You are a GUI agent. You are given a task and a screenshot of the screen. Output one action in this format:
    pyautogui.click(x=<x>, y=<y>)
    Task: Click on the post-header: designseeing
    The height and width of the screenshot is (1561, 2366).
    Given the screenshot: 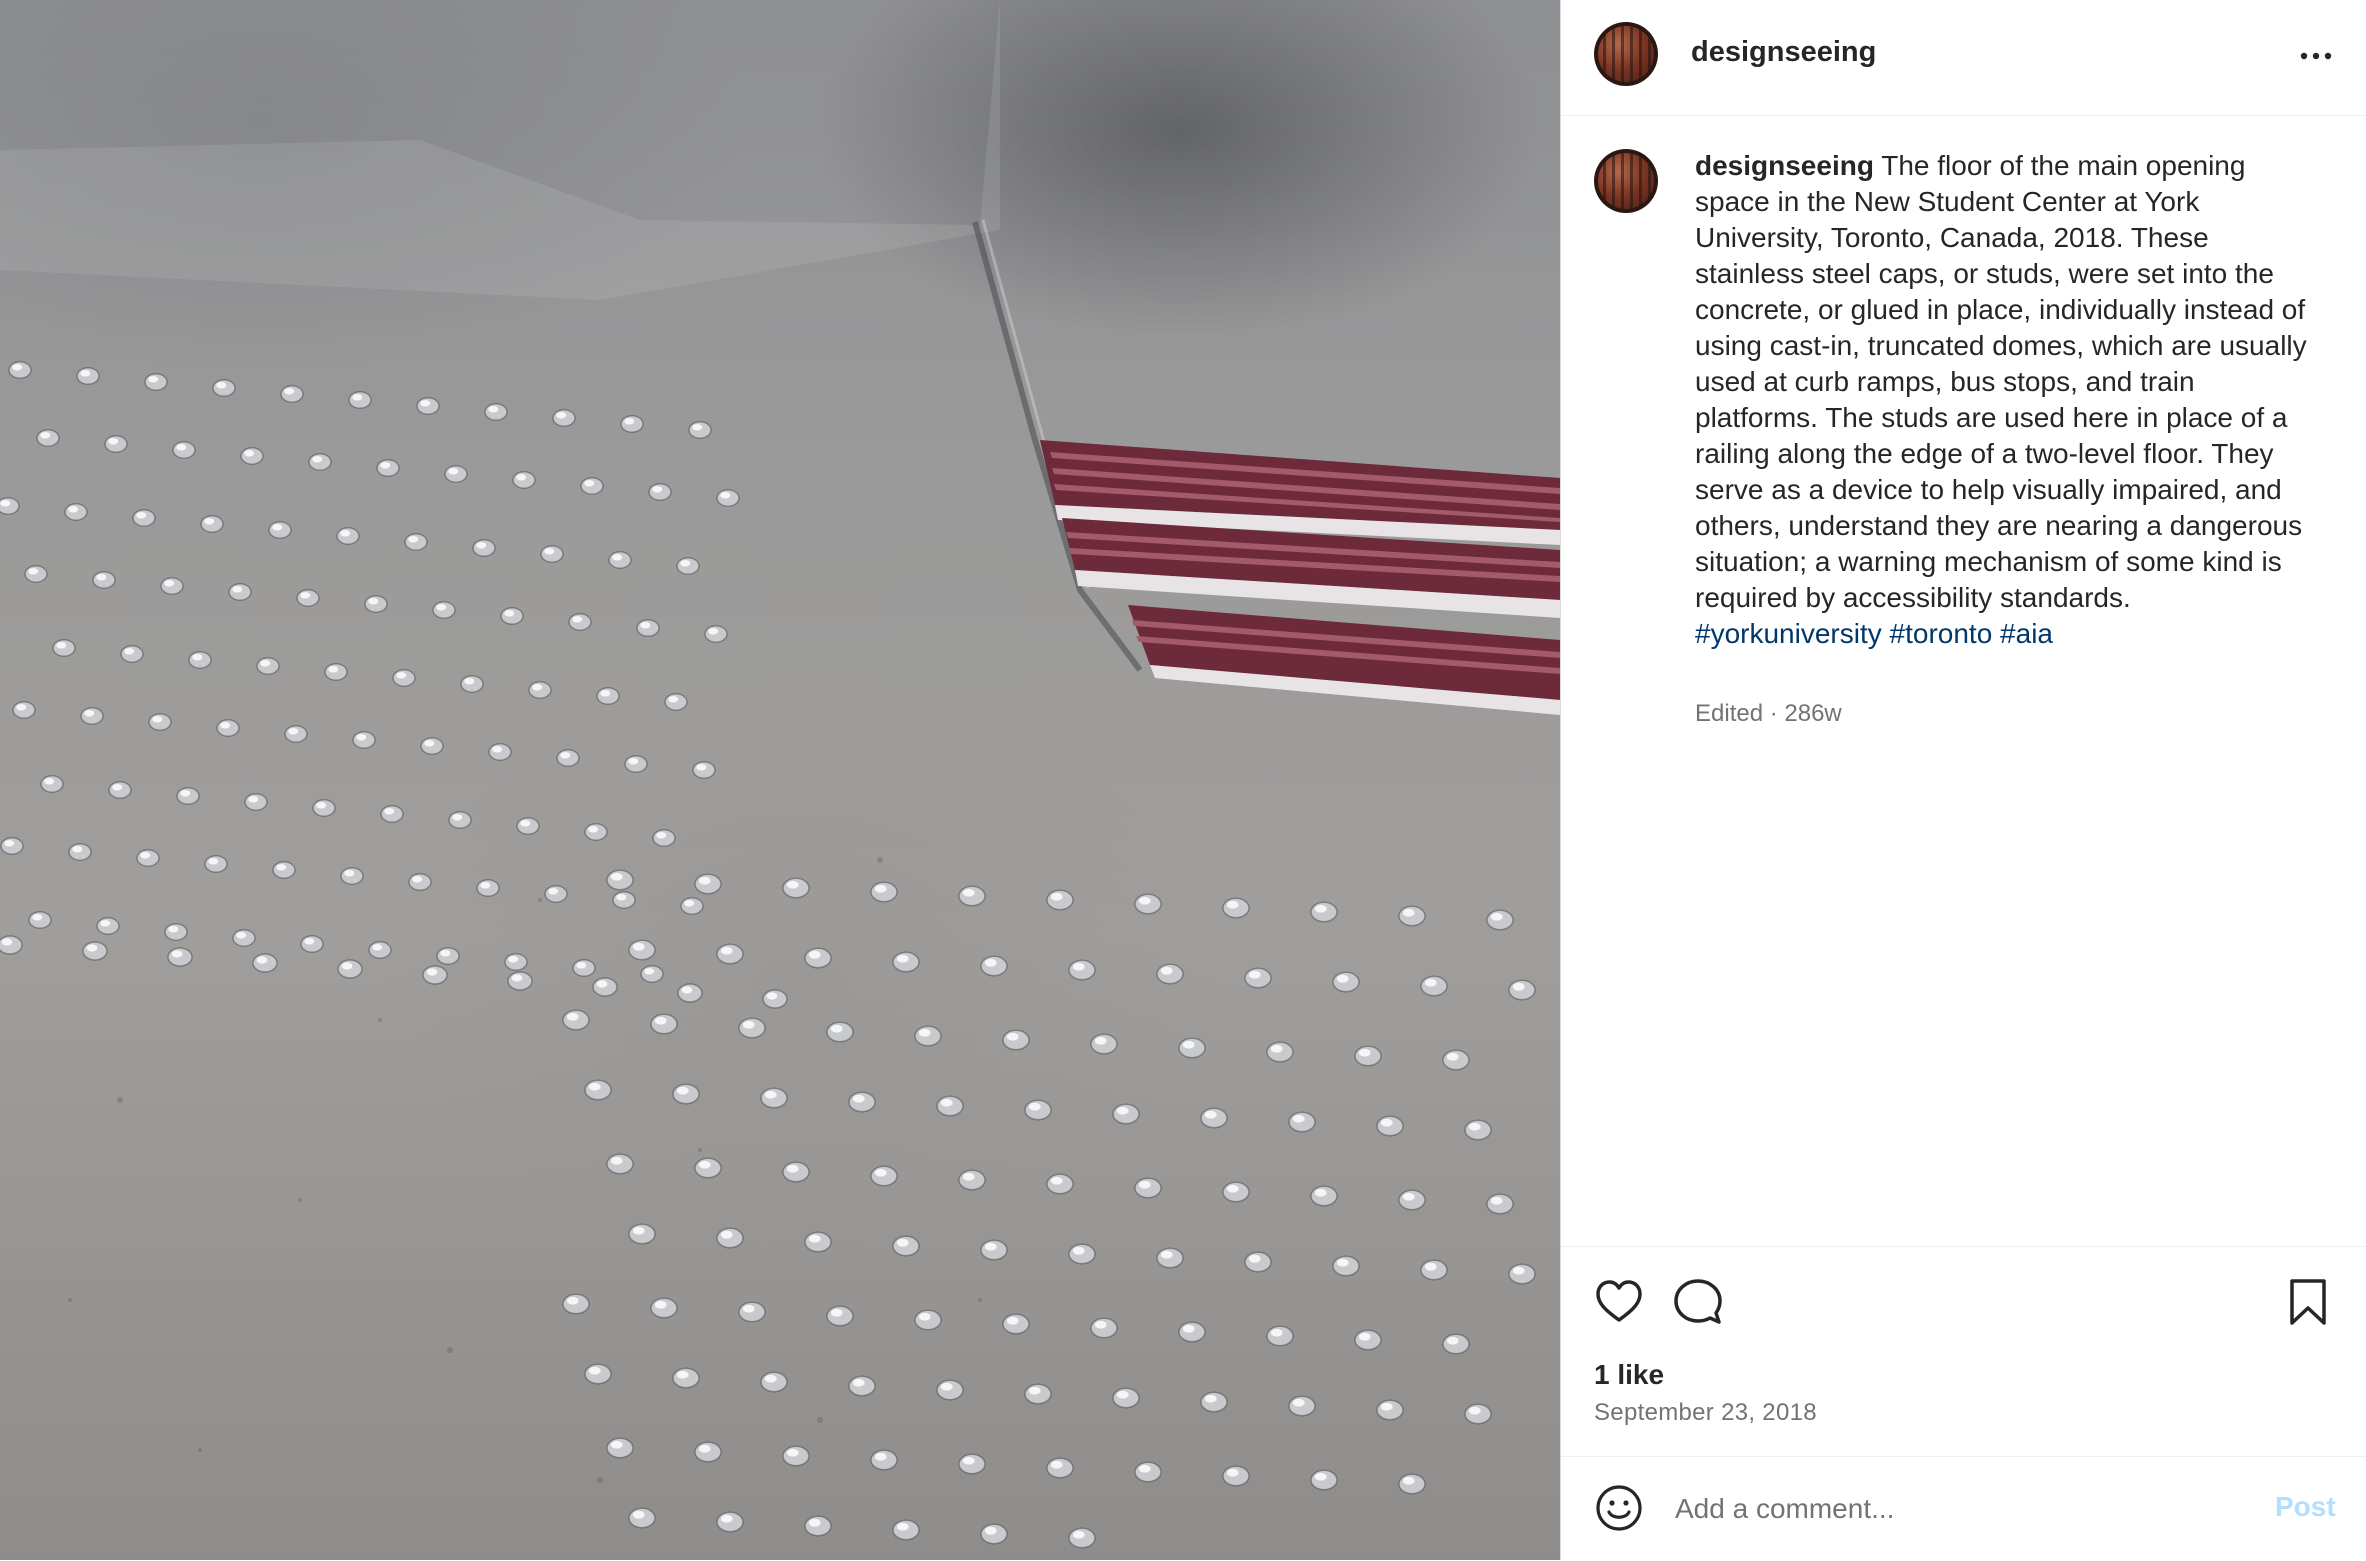 What is the action you would take?
    pyautogui.click(x=1963, y=58)
    